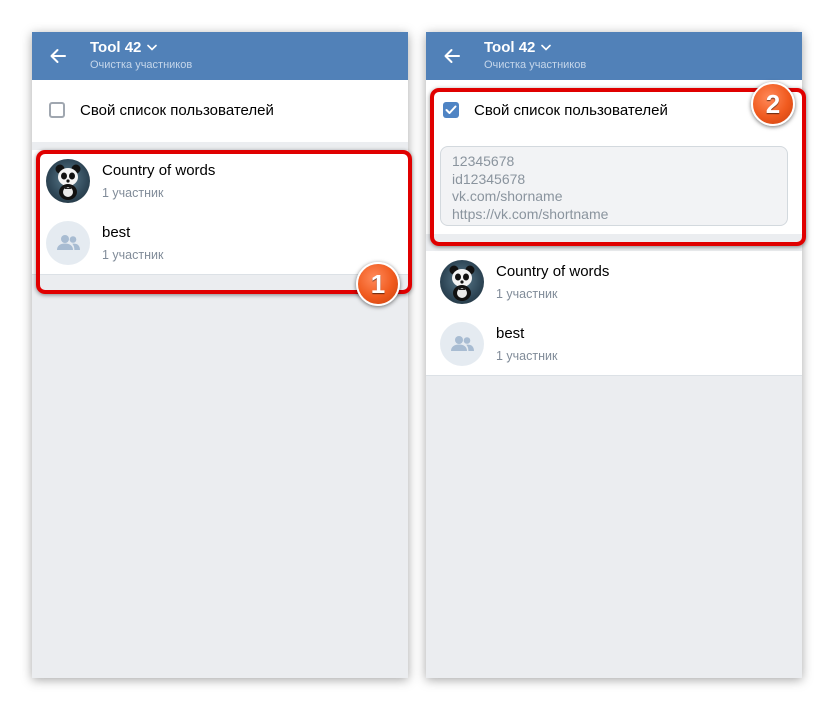 This screenshot has width=834, height=710. Describe the element at coordinates (489, 178) in the screenshot. I see `placeholder-line: id12345678` at that location.